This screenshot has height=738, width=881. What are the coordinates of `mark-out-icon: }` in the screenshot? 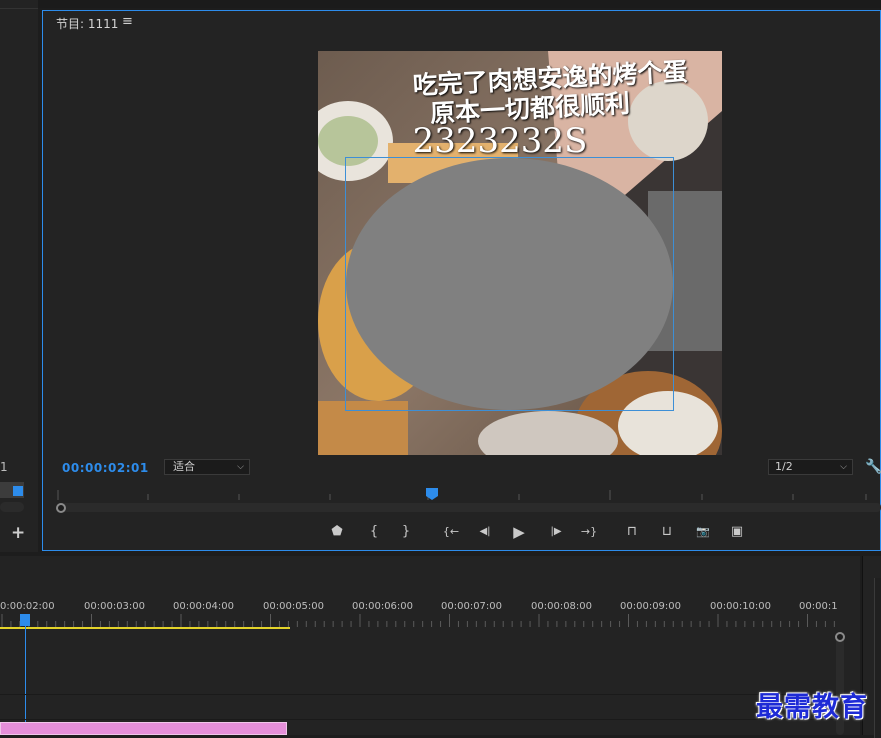 It's located at (406, 532).